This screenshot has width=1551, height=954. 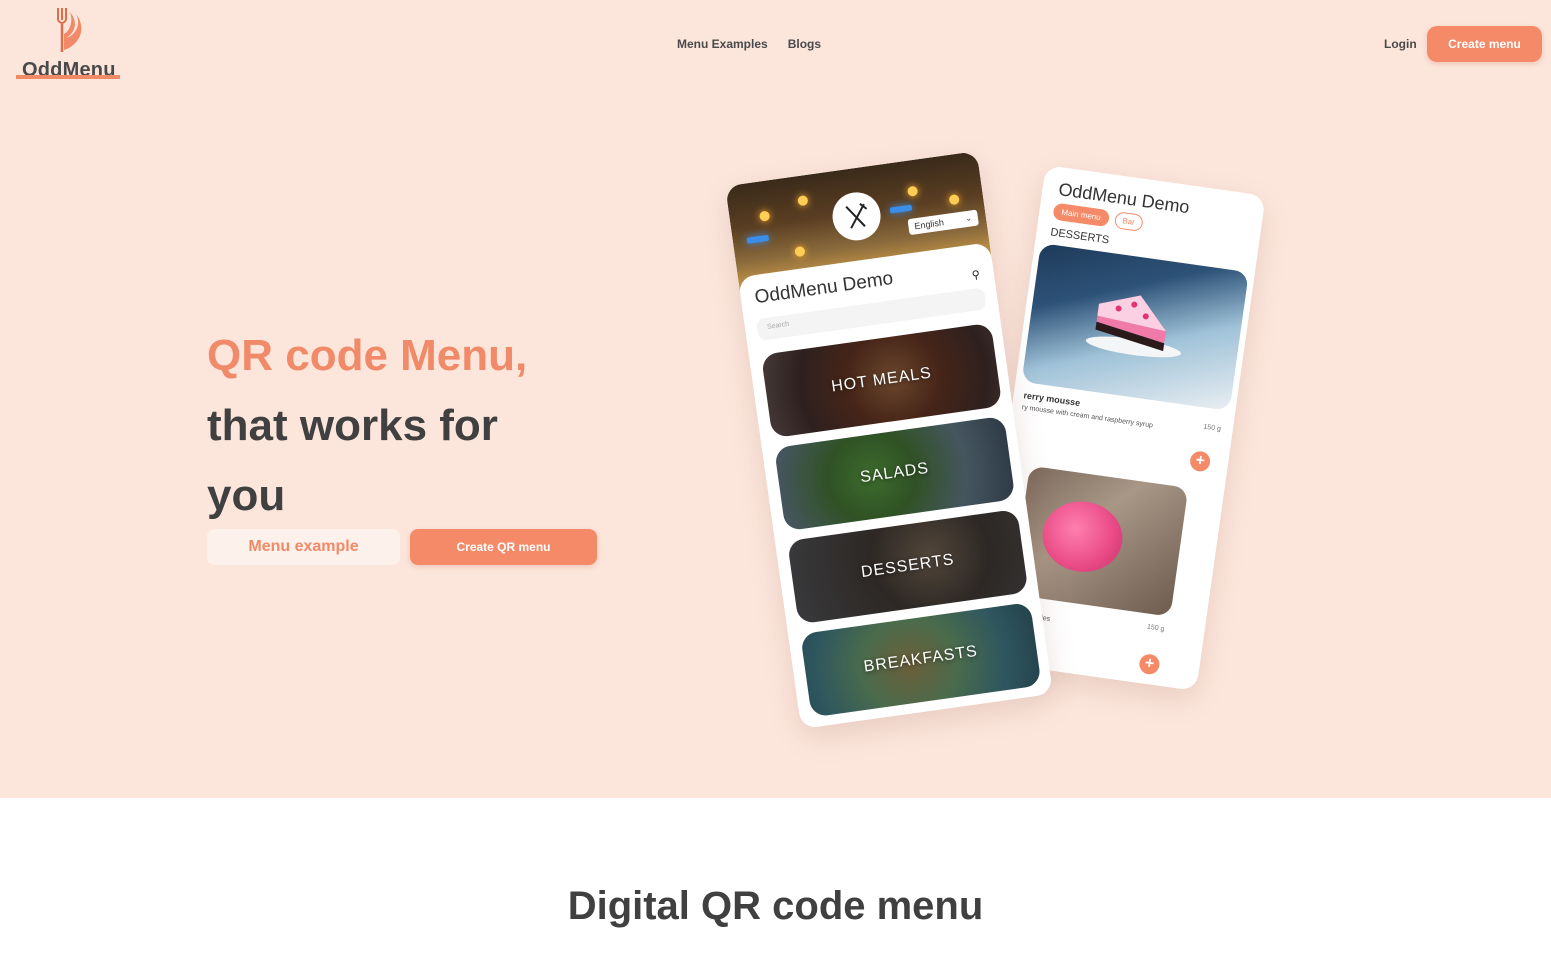 I want to click on cake-photo, so click(x=1135, y=327).